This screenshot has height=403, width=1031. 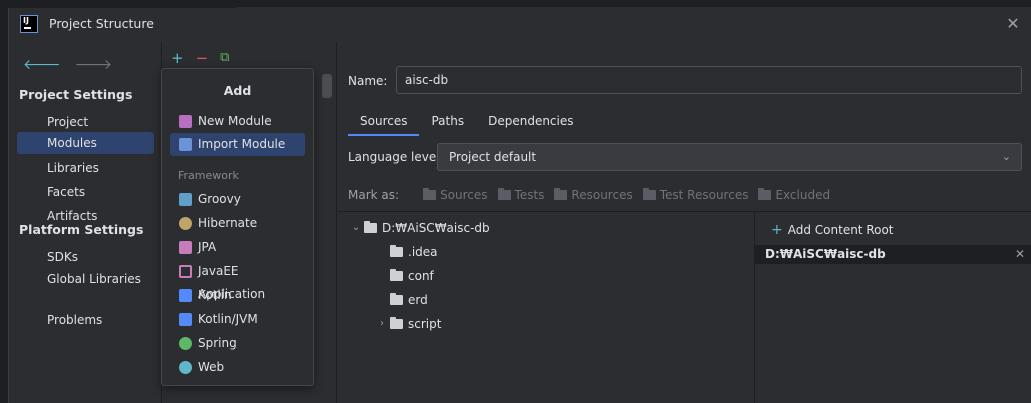 I want to click on back-arrow-icon: 🡐, so click(x=42, y=64).